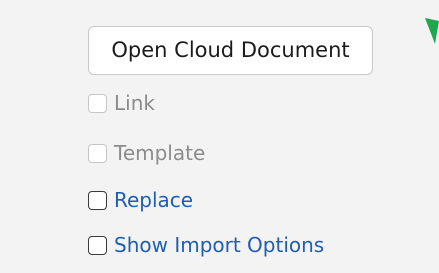 Image resolution: width=439 pixels, height=273 pixels. What do you see at coordinates (134, 103) in the screenshot?
I see `link-label: Link` at bounding box center [134, 103].